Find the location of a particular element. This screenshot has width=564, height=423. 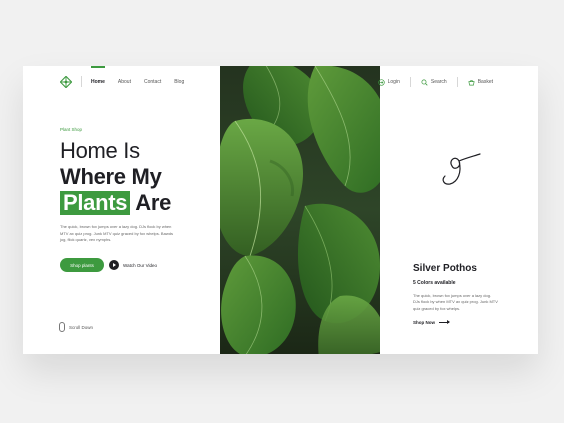

signature-icon is located at coordinates (461, 169).